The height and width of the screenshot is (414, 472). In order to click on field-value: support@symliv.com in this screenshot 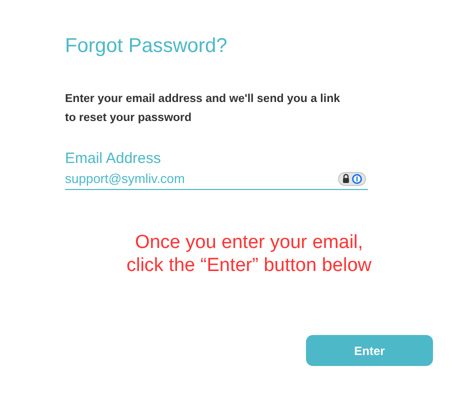, I will do `click(125, 179)`.